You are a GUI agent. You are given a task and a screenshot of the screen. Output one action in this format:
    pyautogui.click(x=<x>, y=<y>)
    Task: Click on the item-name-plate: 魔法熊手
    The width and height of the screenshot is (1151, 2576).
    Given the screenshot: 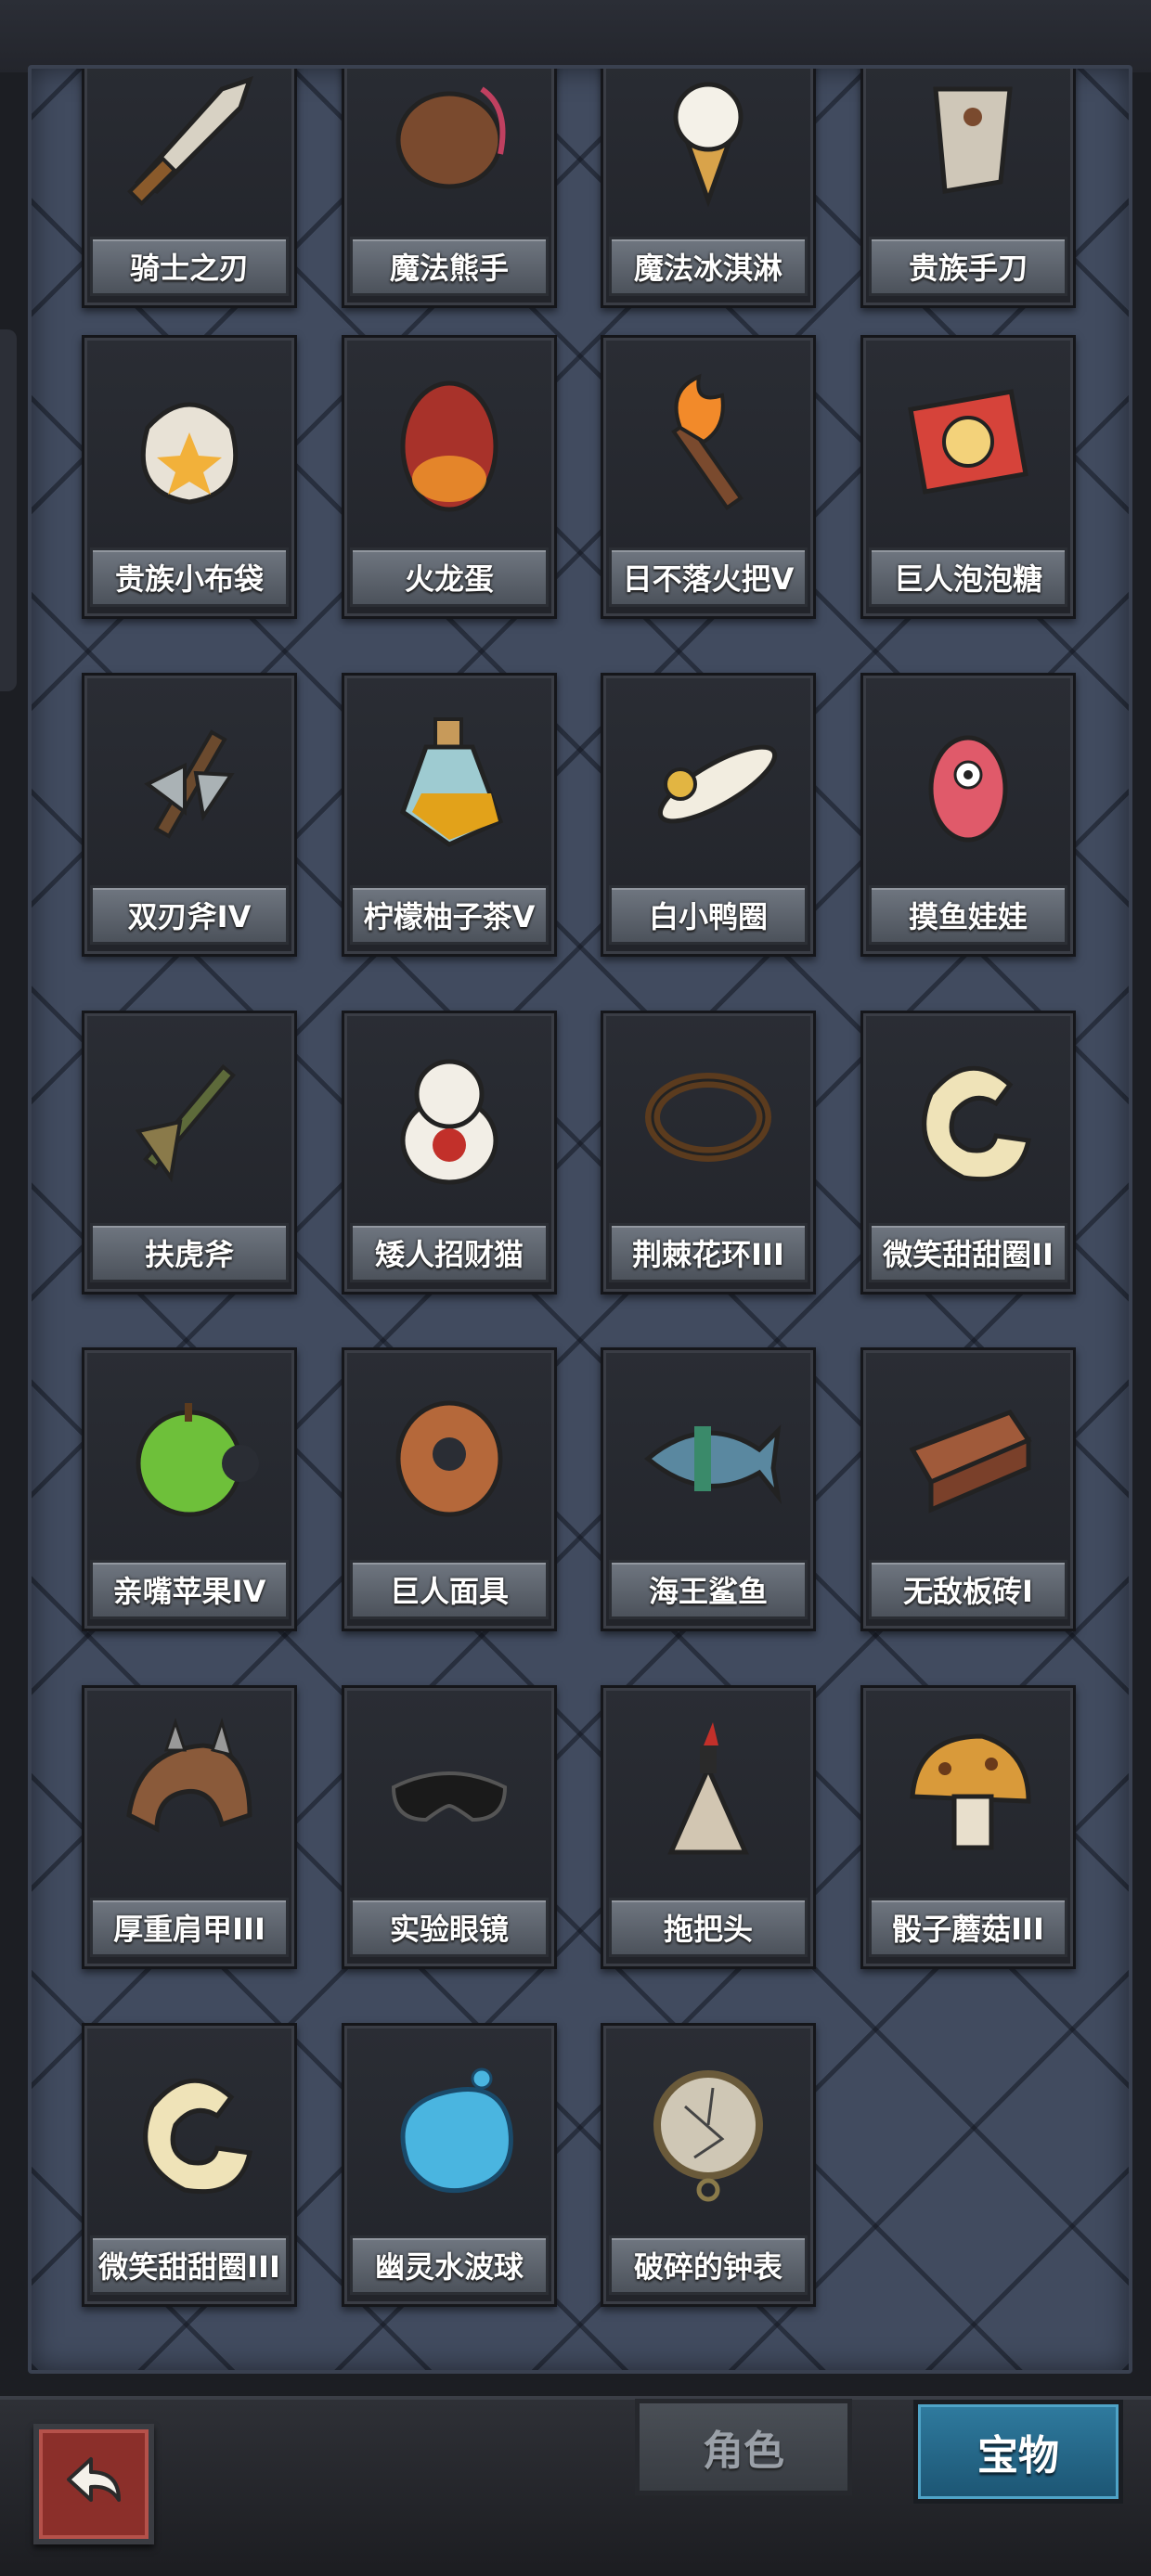 What is the action you would take?
    pyautogui.click(x=449, y=267)
    